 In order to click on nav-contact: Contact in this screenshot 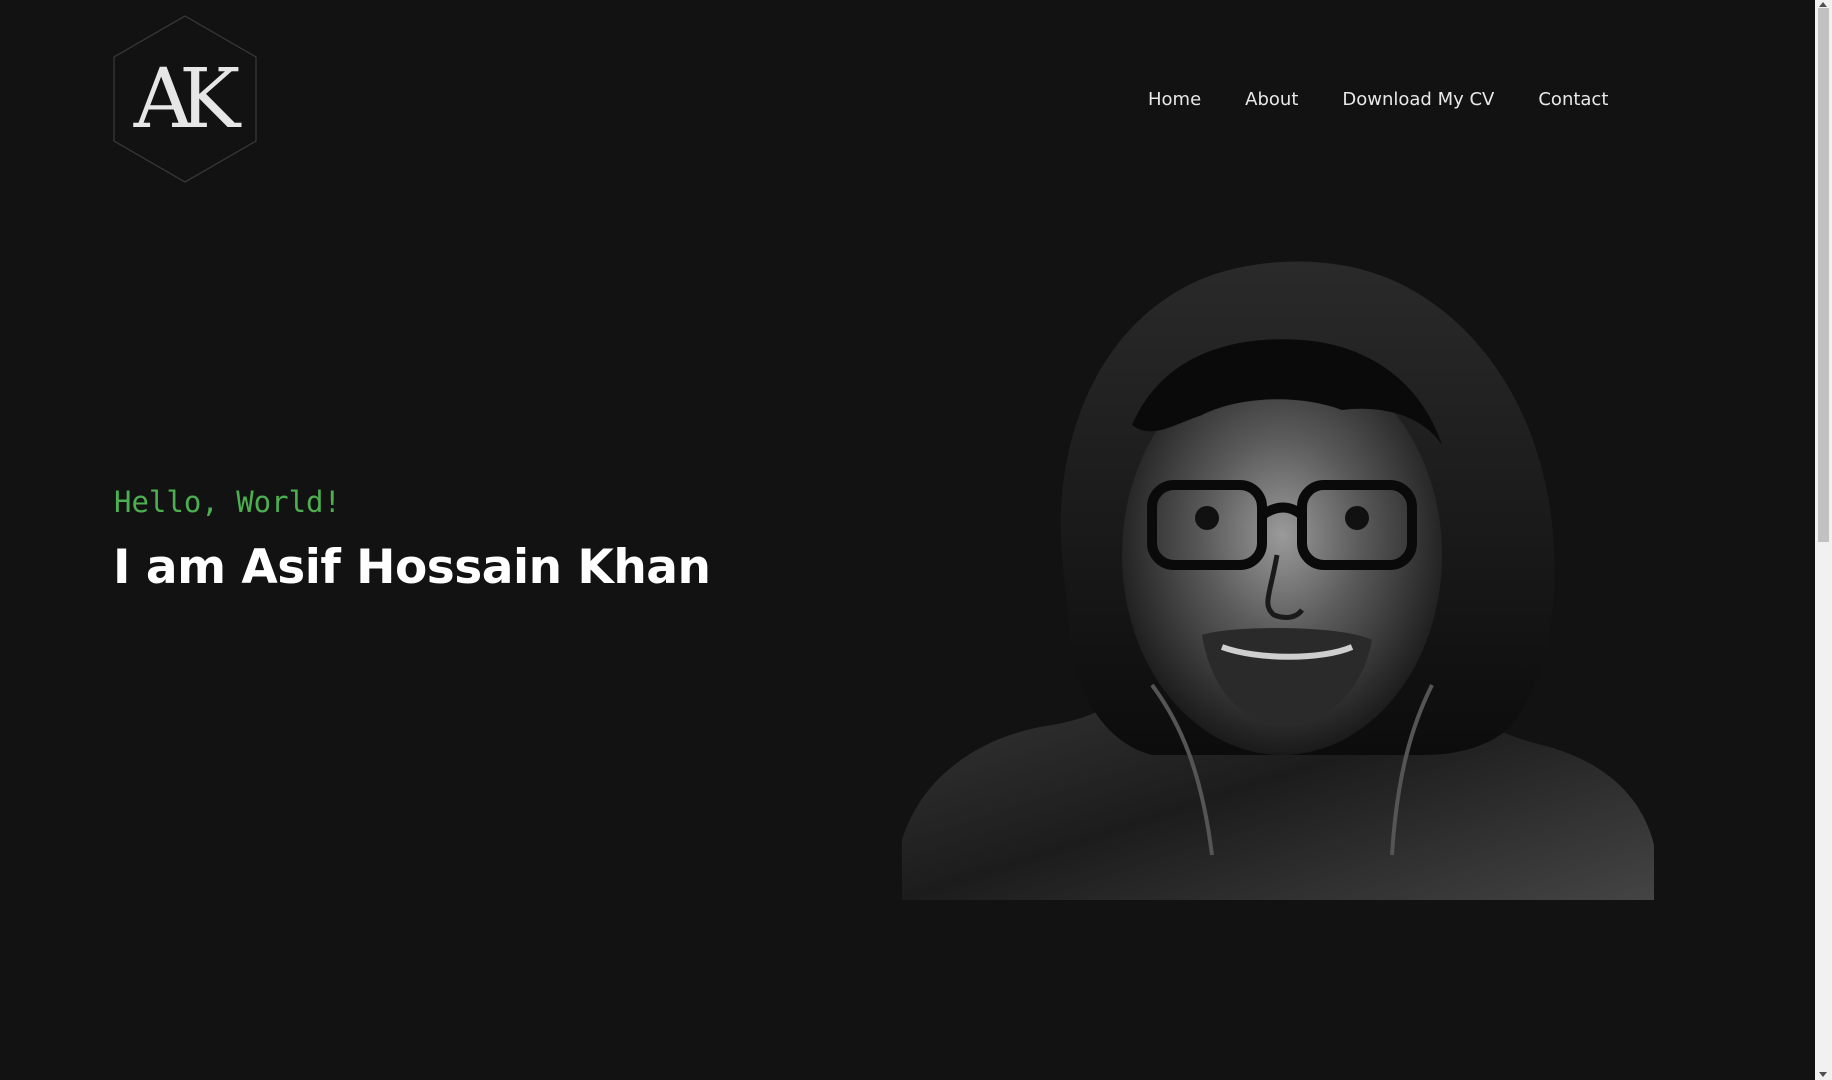, I will do `click(1573, 100)`.